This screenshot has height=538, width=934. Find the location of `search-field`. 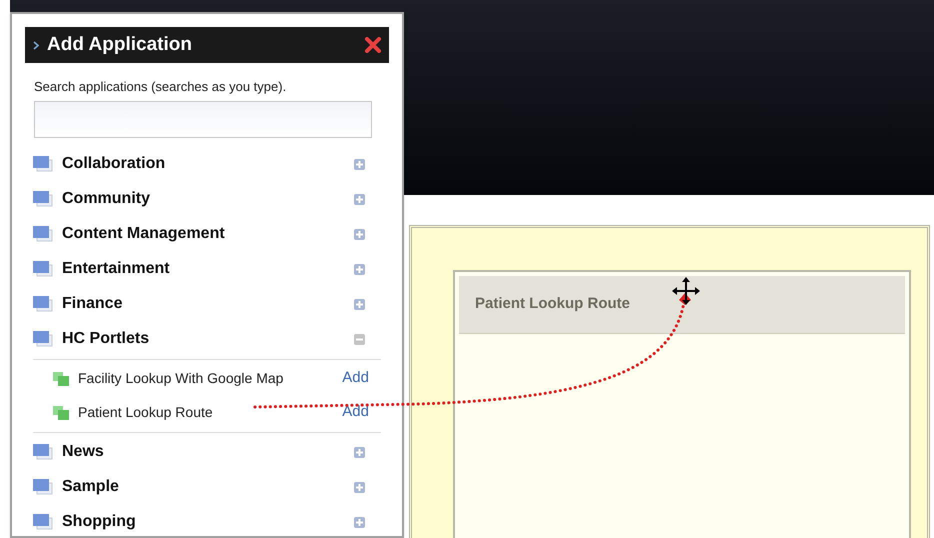

search-field is located at coordinates (203, 119).